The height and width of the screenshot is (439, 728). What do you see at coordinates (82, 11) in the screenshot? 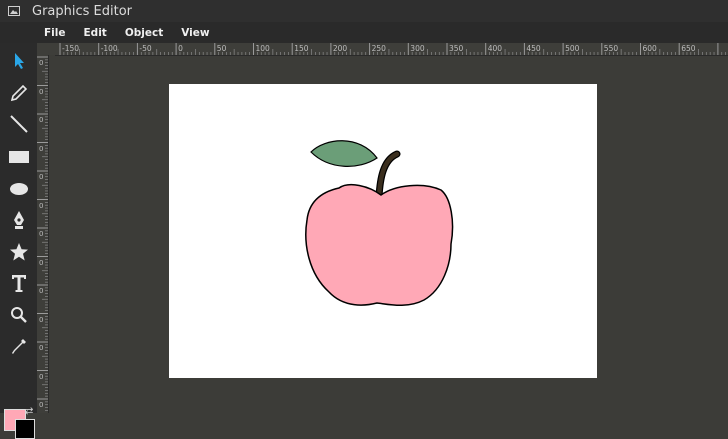
I see `window-title: Graphics Editor` at bounding box center [82, 11].